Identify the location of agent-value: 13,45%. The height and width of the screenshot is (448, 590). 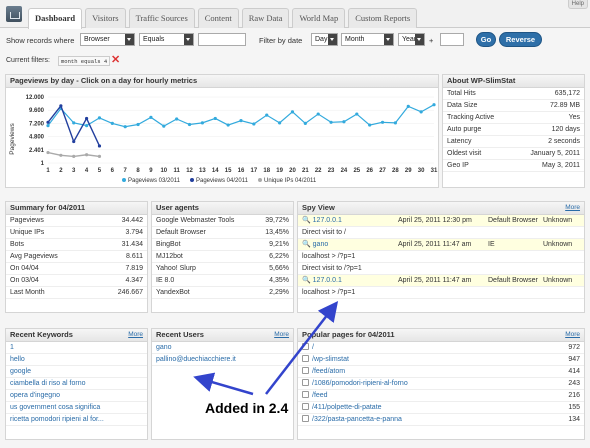
(277, 232).